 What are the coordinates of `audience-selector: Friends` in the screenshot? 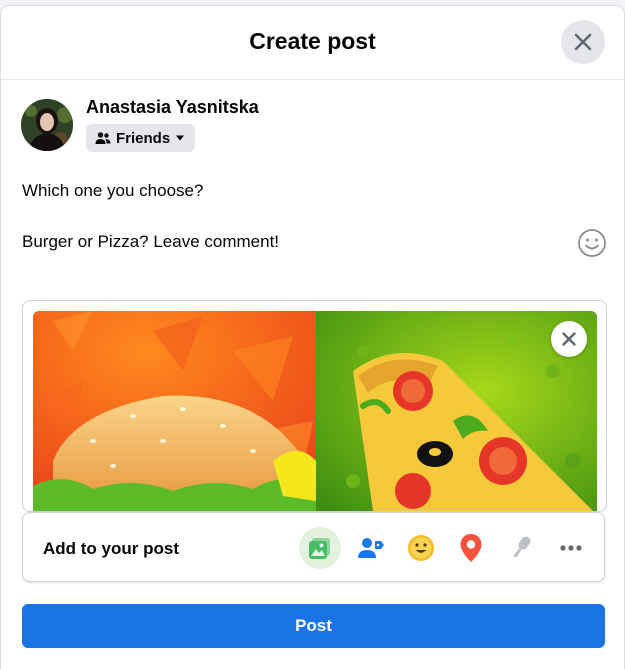 It's located at (141, 138).